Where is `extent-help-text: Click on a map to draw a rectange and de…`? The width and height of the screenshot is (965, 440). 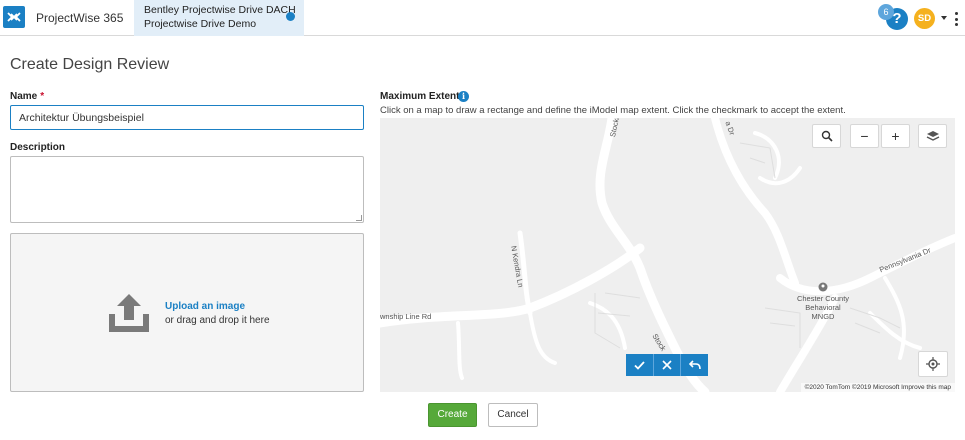 extent-help-text: Click on a map to draw a rectange and de… is located at coordinates (613, 110).